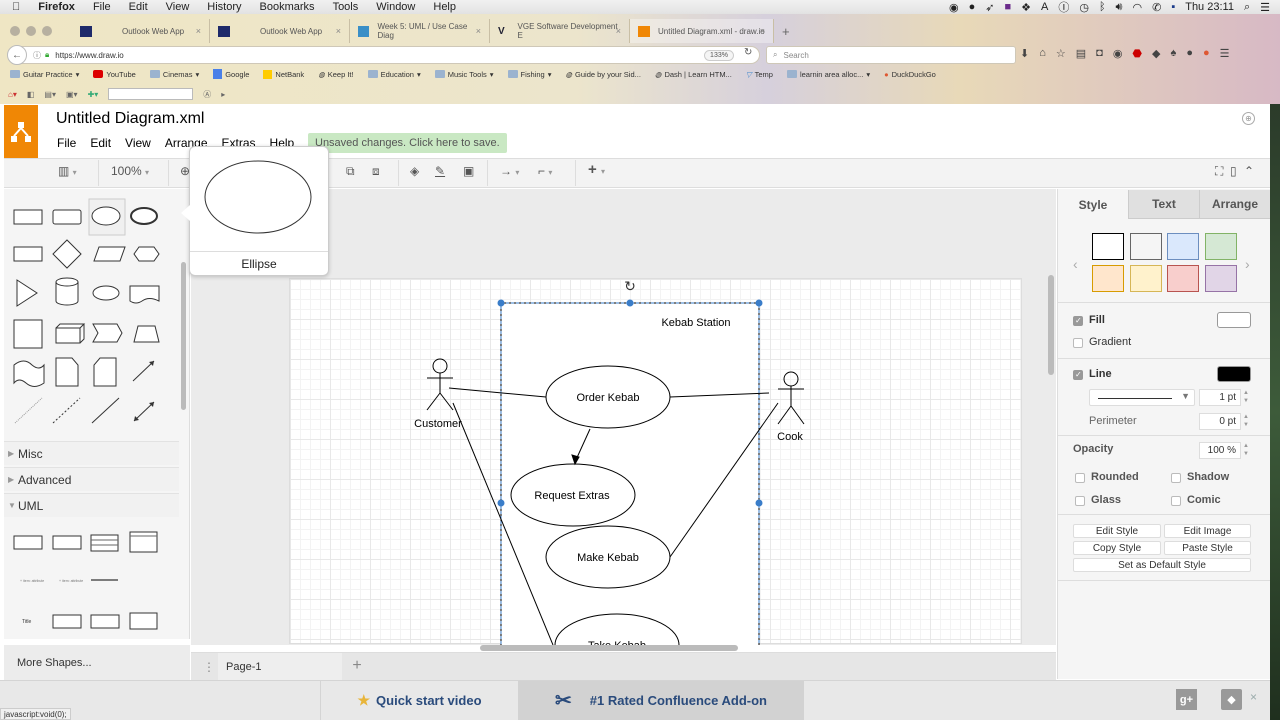 This screenshot has width=1280, height=720. I want to click on volume-icon: 🔊︎, so click(1119, 7).